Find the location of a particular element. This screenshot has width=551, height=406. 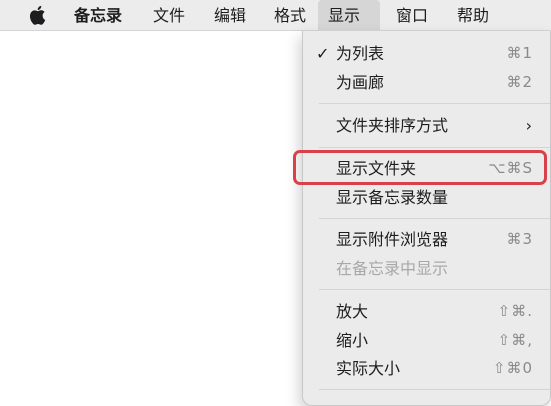

chevron-right-icon: › is located at coordinates (528, 125).